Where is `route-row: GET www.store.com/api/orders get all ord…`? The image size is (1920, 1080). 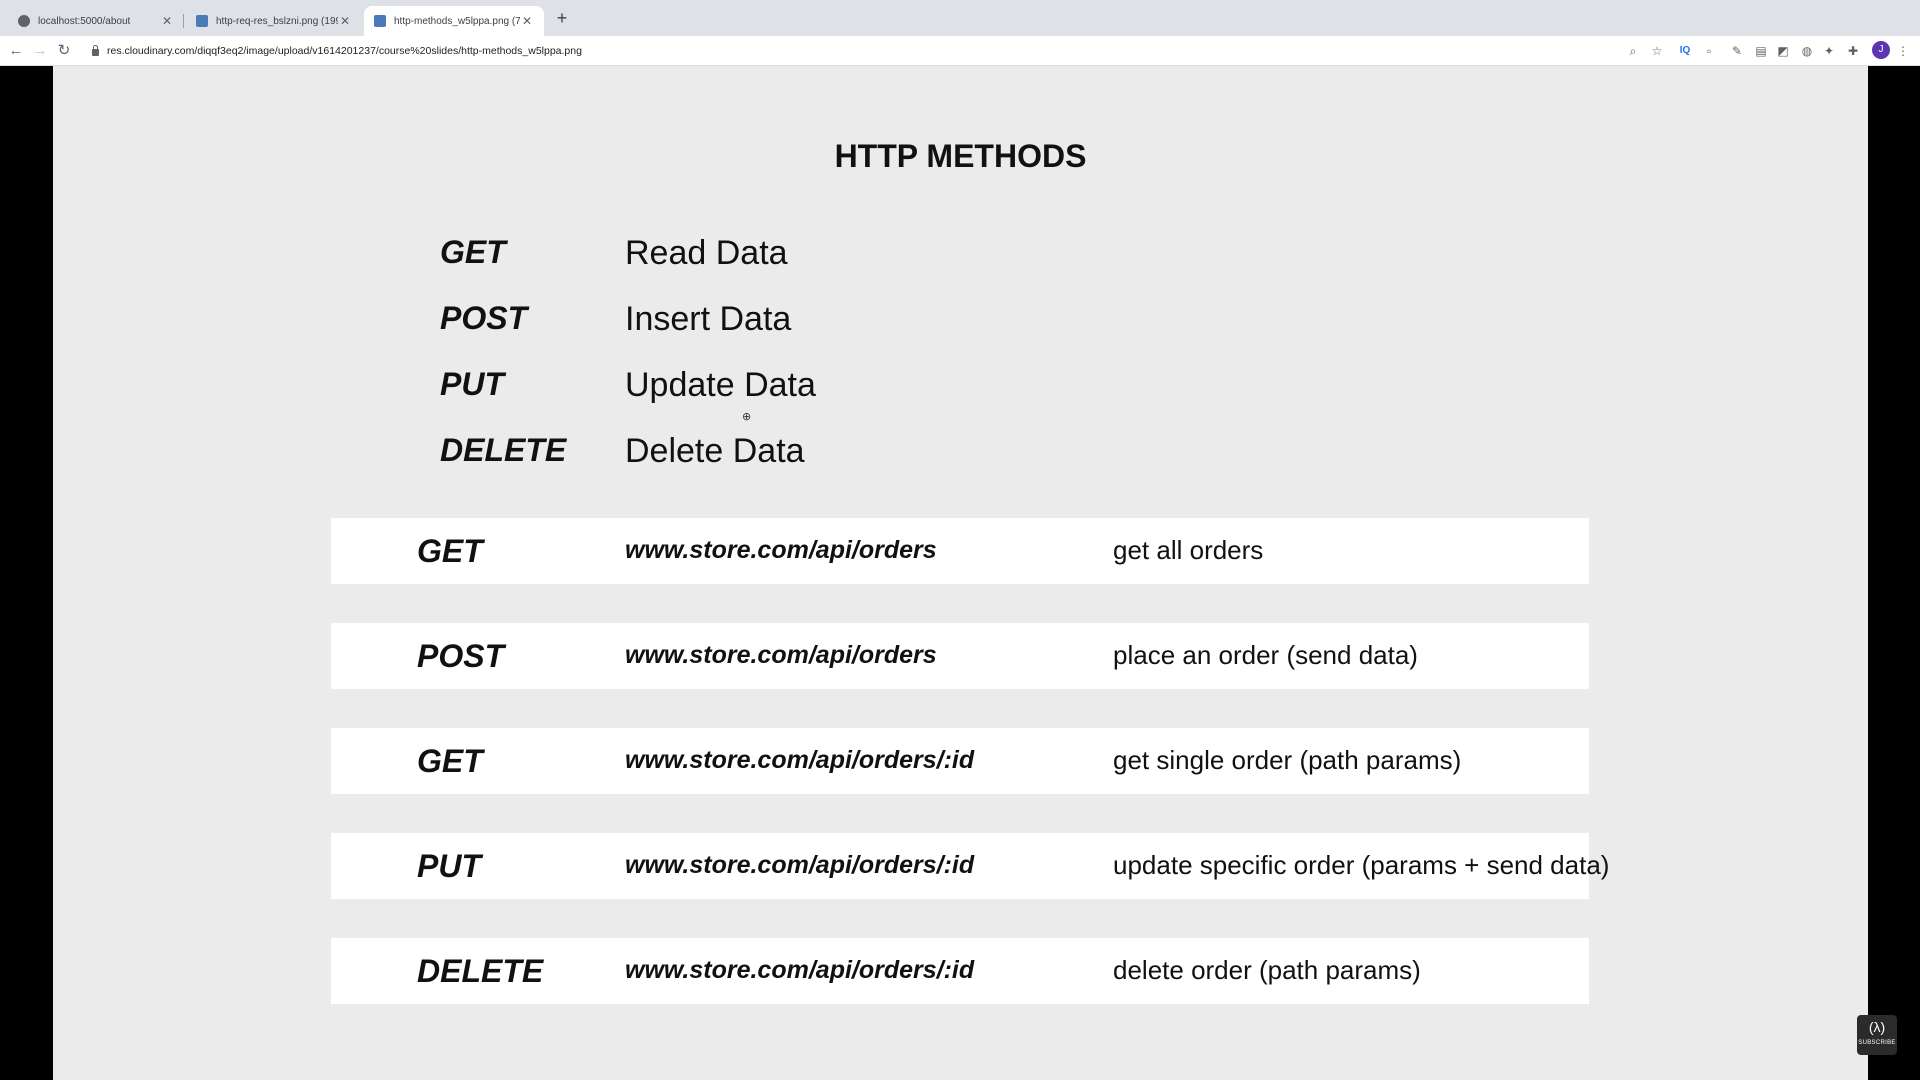 route-row: GET www.store.com/api/orders get all ord… is located at coordinates (960, 551).